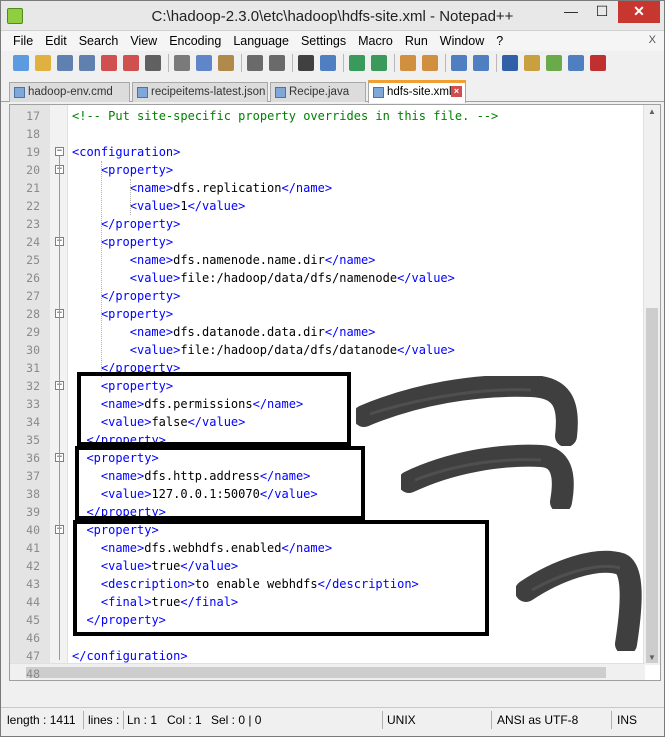  Describe the element at coordinates (195, 41) in the screenshot. I see `menu-item-encoding: Encoding` at that location.